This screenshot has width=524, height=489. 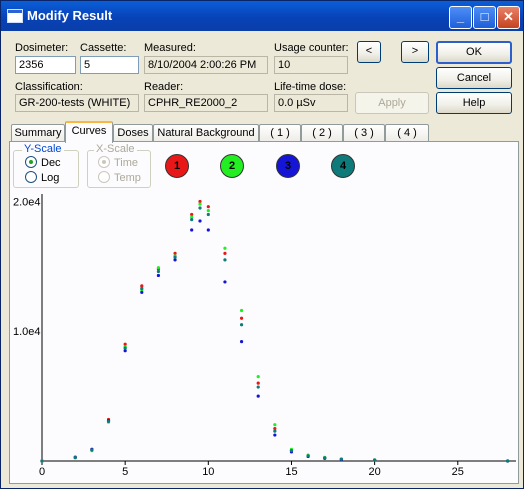 I want to click on tab-4: ( 4 ), so click(x=407, y=133).